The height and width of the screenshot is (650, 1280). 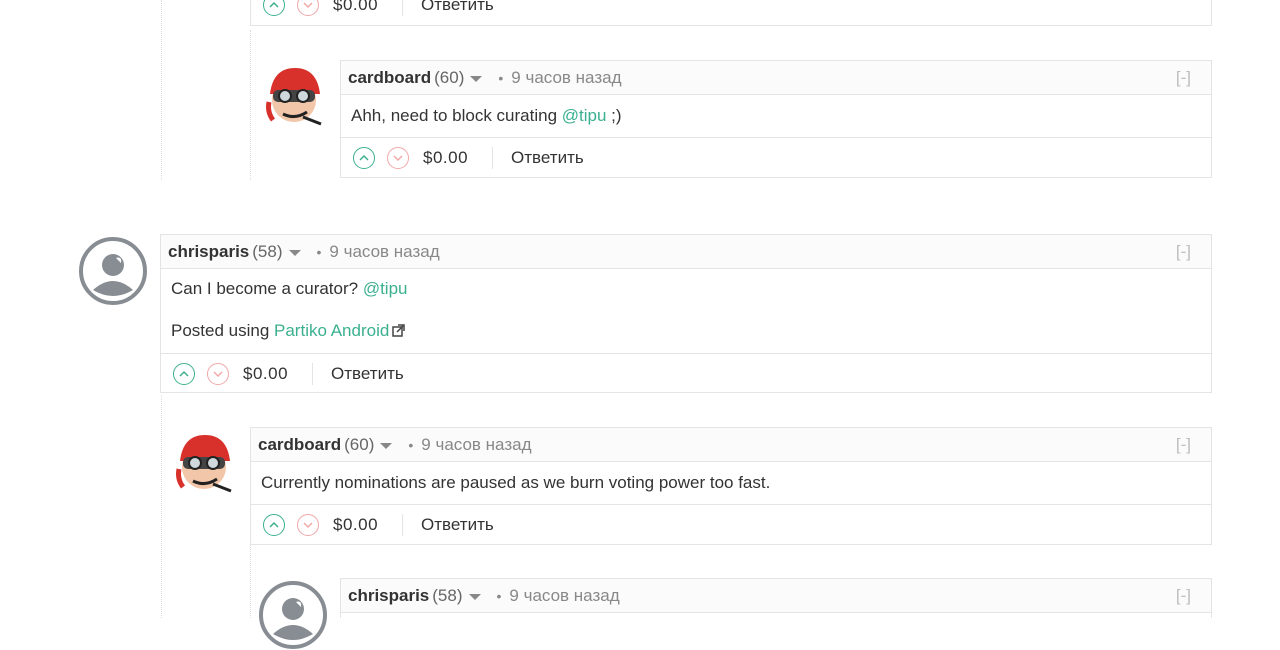 What do you see at coordinates (399, 330) in the screenshot?
I see `external-link-icon` at bounding box center [399, 330].